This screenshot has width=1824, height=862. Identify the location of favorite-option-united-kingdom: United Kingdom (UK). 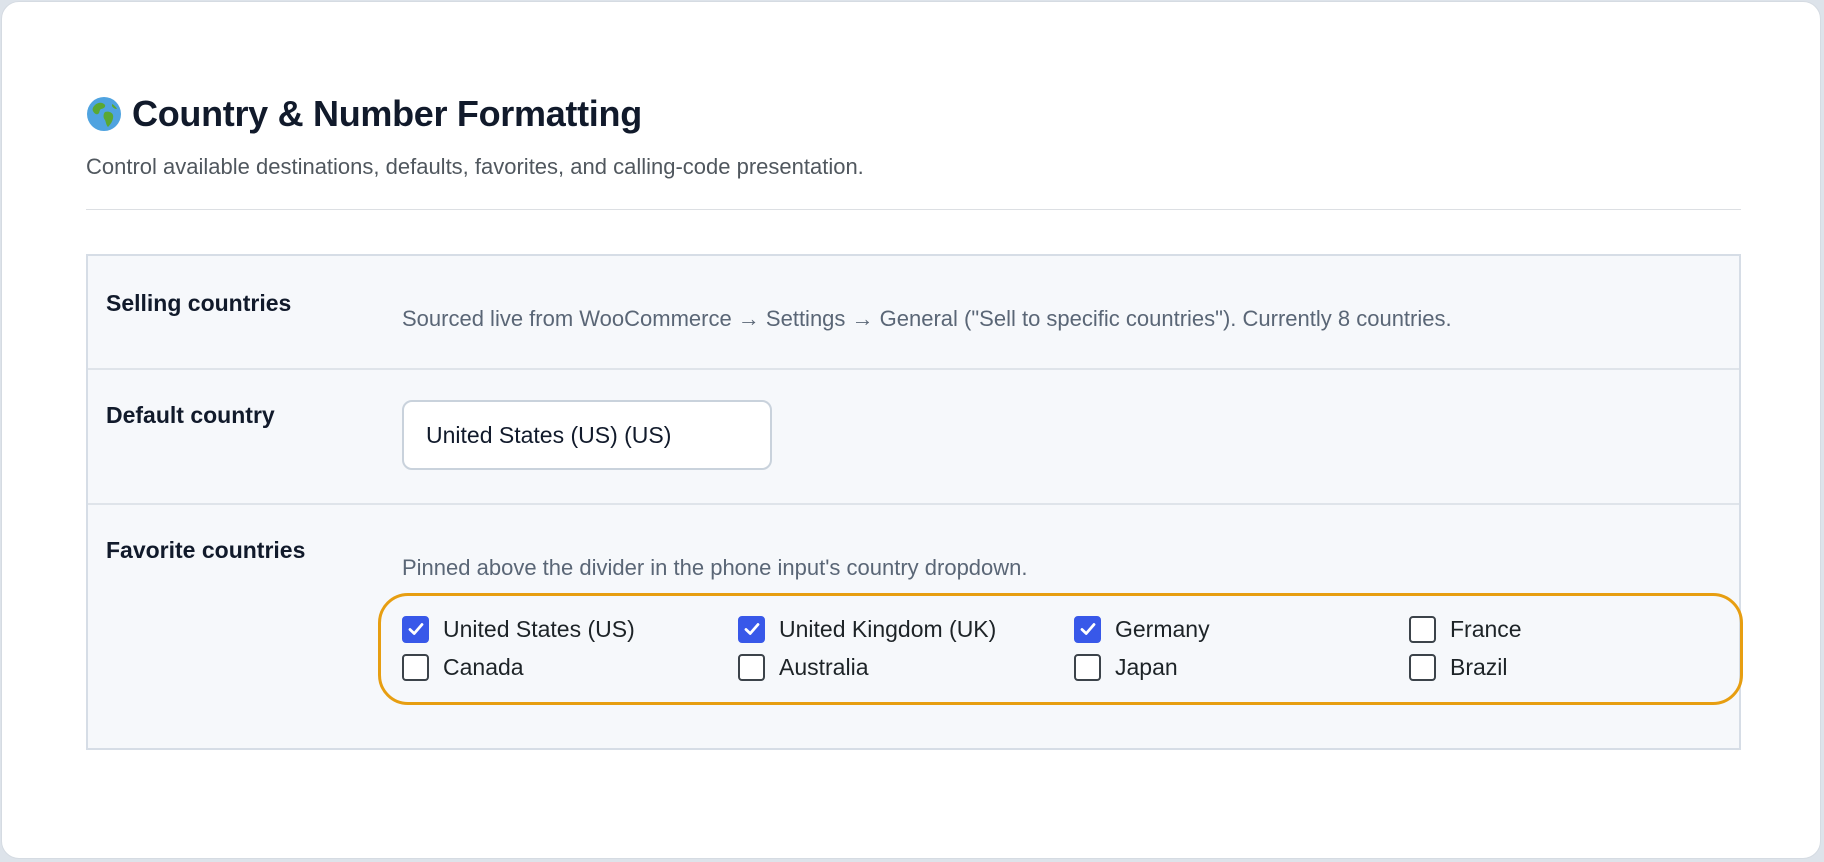
(867, 629).